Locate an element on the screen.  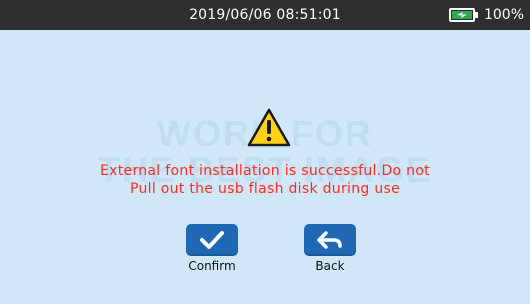
battery-indicator: 100% is located at coordinates (486, 15).